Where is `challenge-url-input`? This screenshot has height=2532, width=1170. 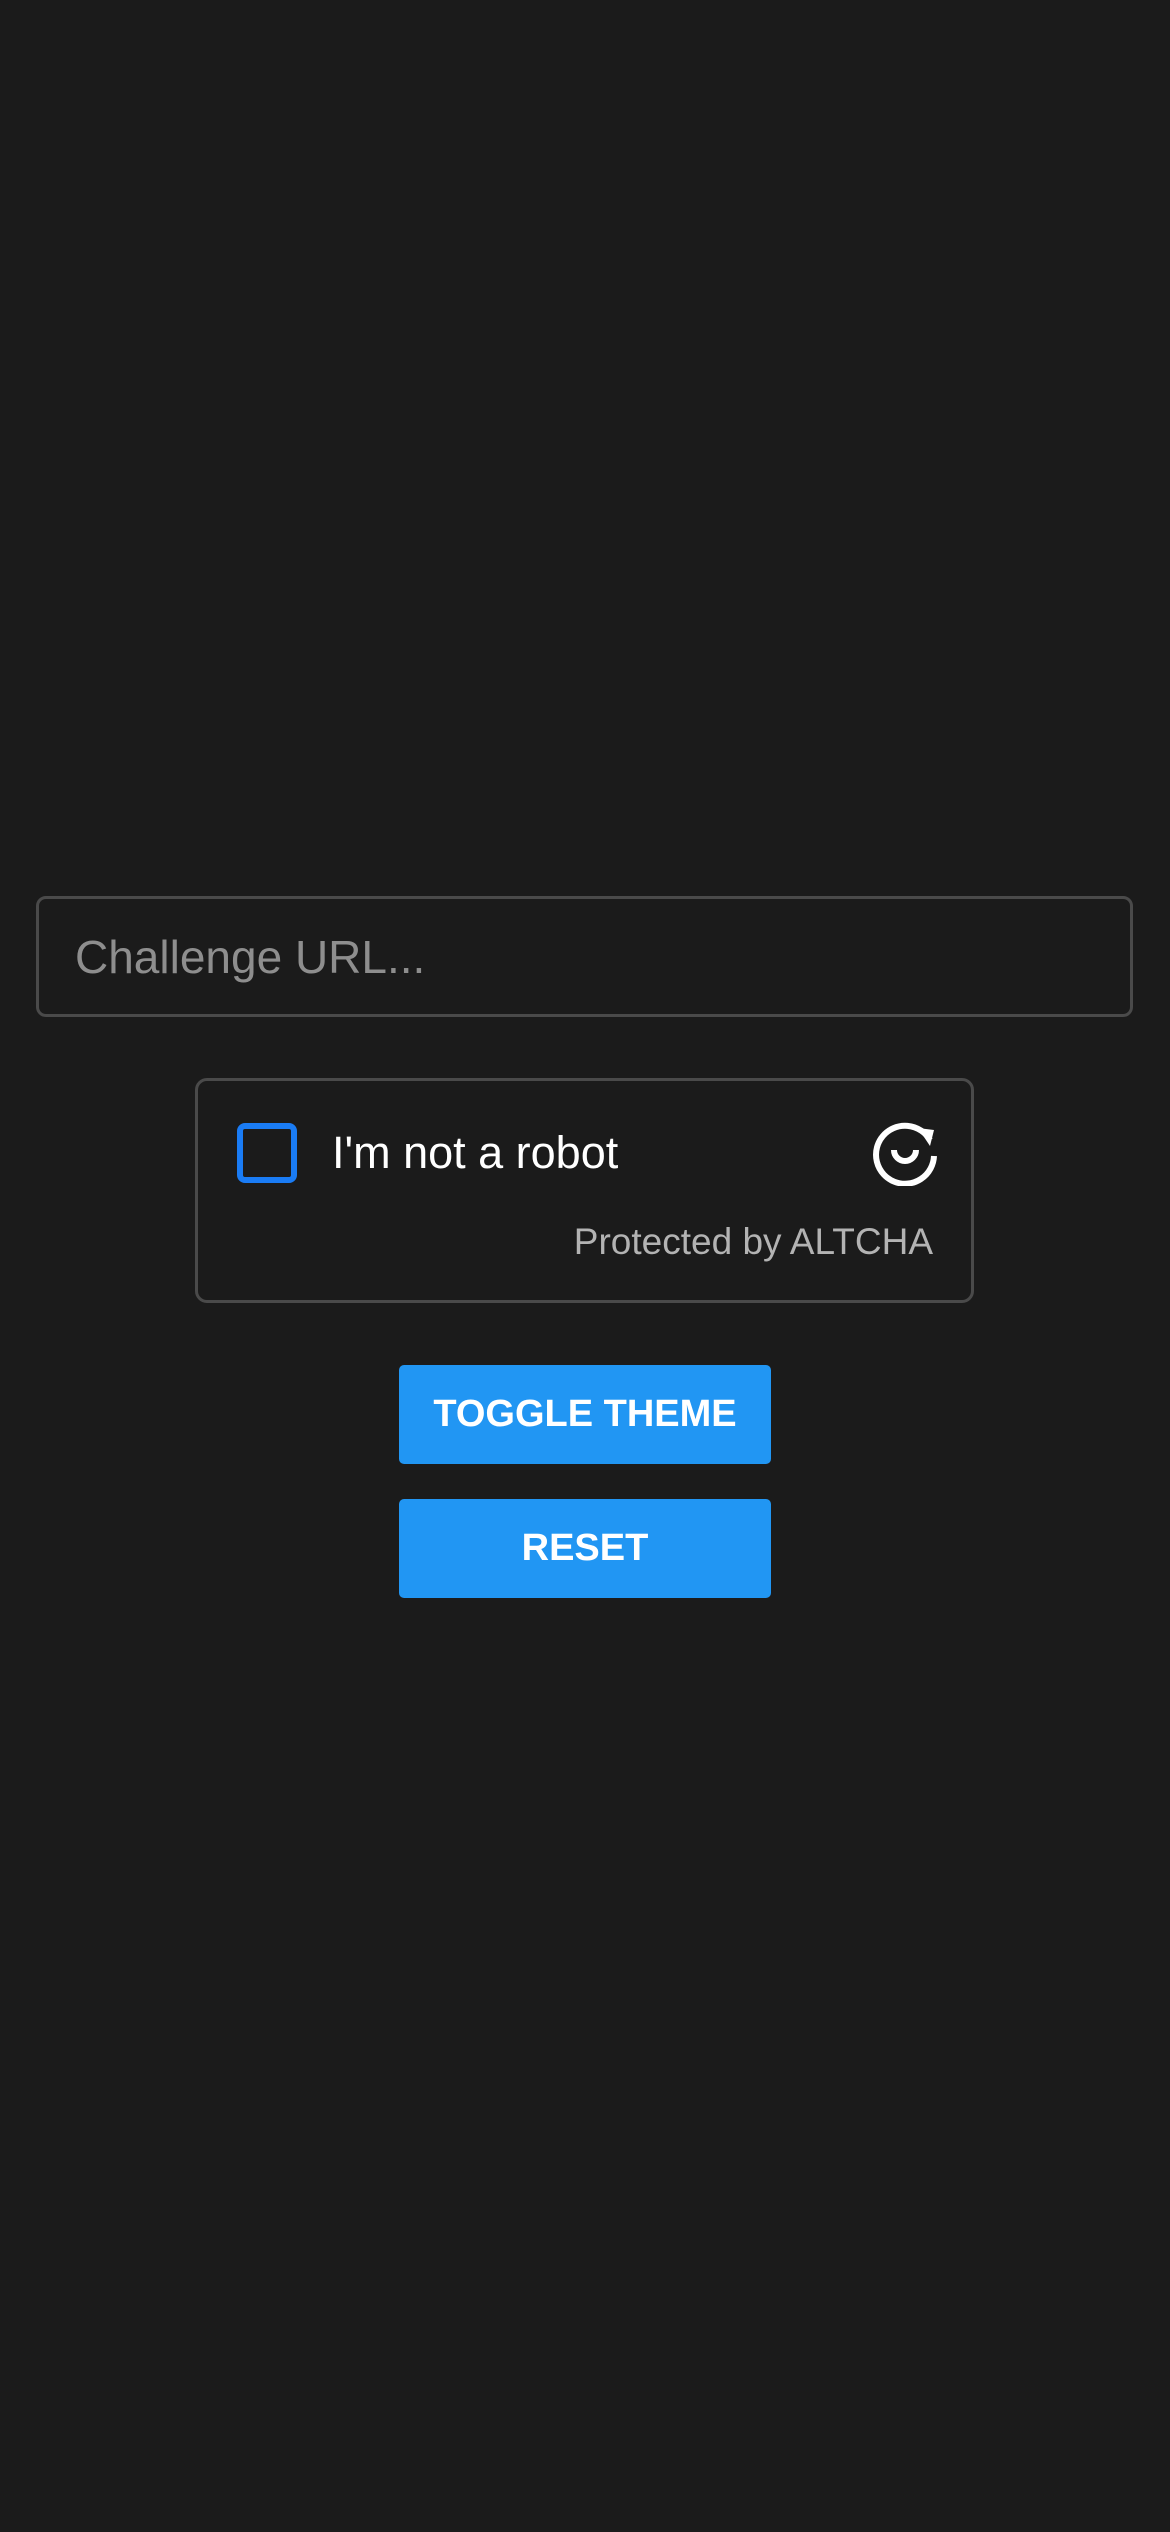 challenge-url-input is located at coordinates (584, 956).